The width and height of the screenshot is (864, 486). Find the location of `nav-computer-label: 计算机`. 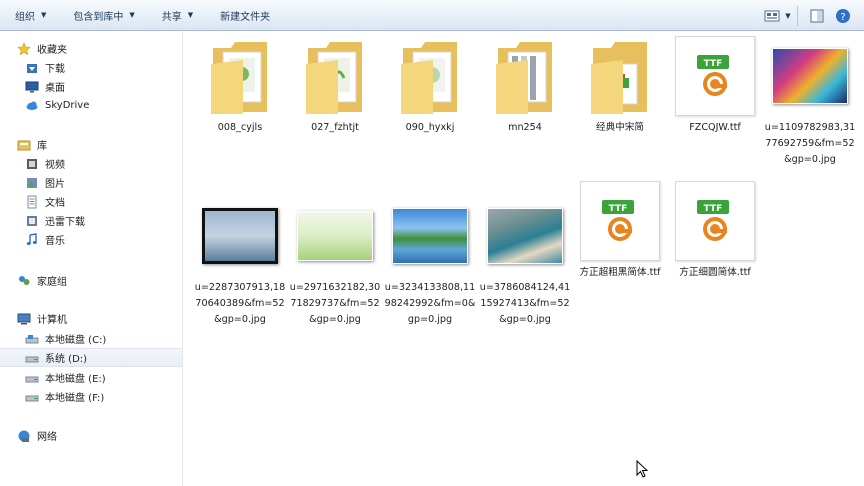

nav-computer-label: 计算机 is located at coordinates (52, 320).